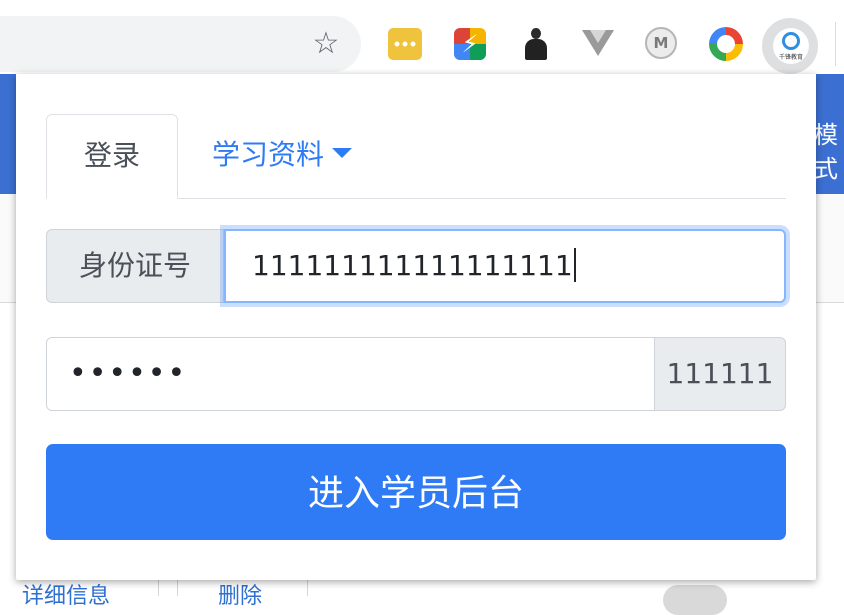  Describe the element at coordinates (598, 43) in the screenshot. I see `vue-devtools-icon` at that location.